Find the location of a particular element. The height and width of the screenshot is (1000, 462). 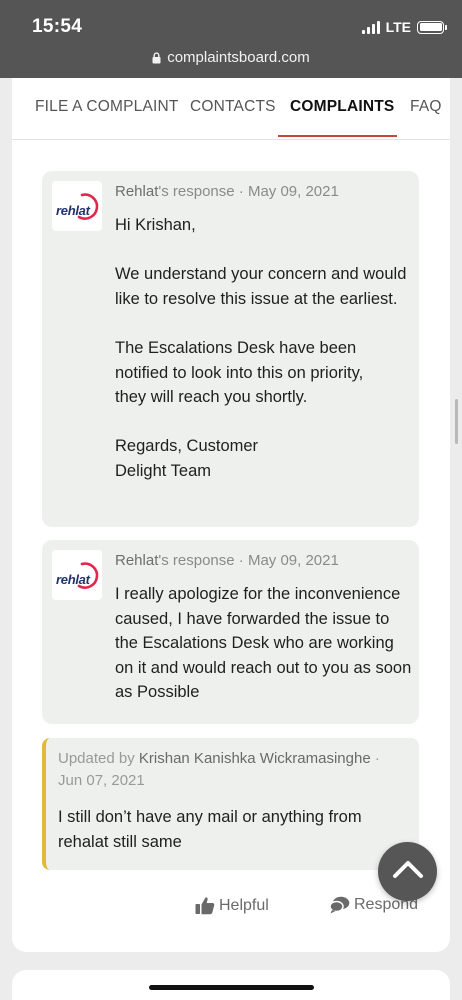

address-bar: complaintsboard.com is located at coordinates (231, 57).